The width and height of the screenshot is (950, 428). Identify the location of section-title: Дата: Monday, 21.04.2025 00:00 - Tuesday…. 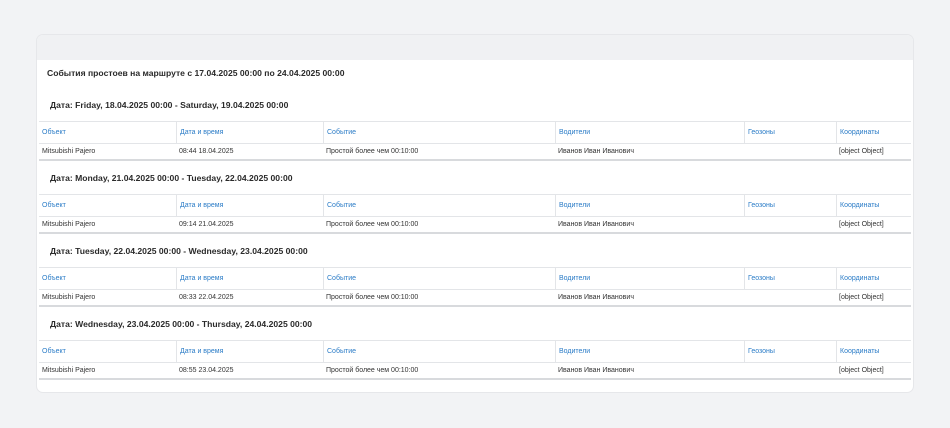
(171, 178).